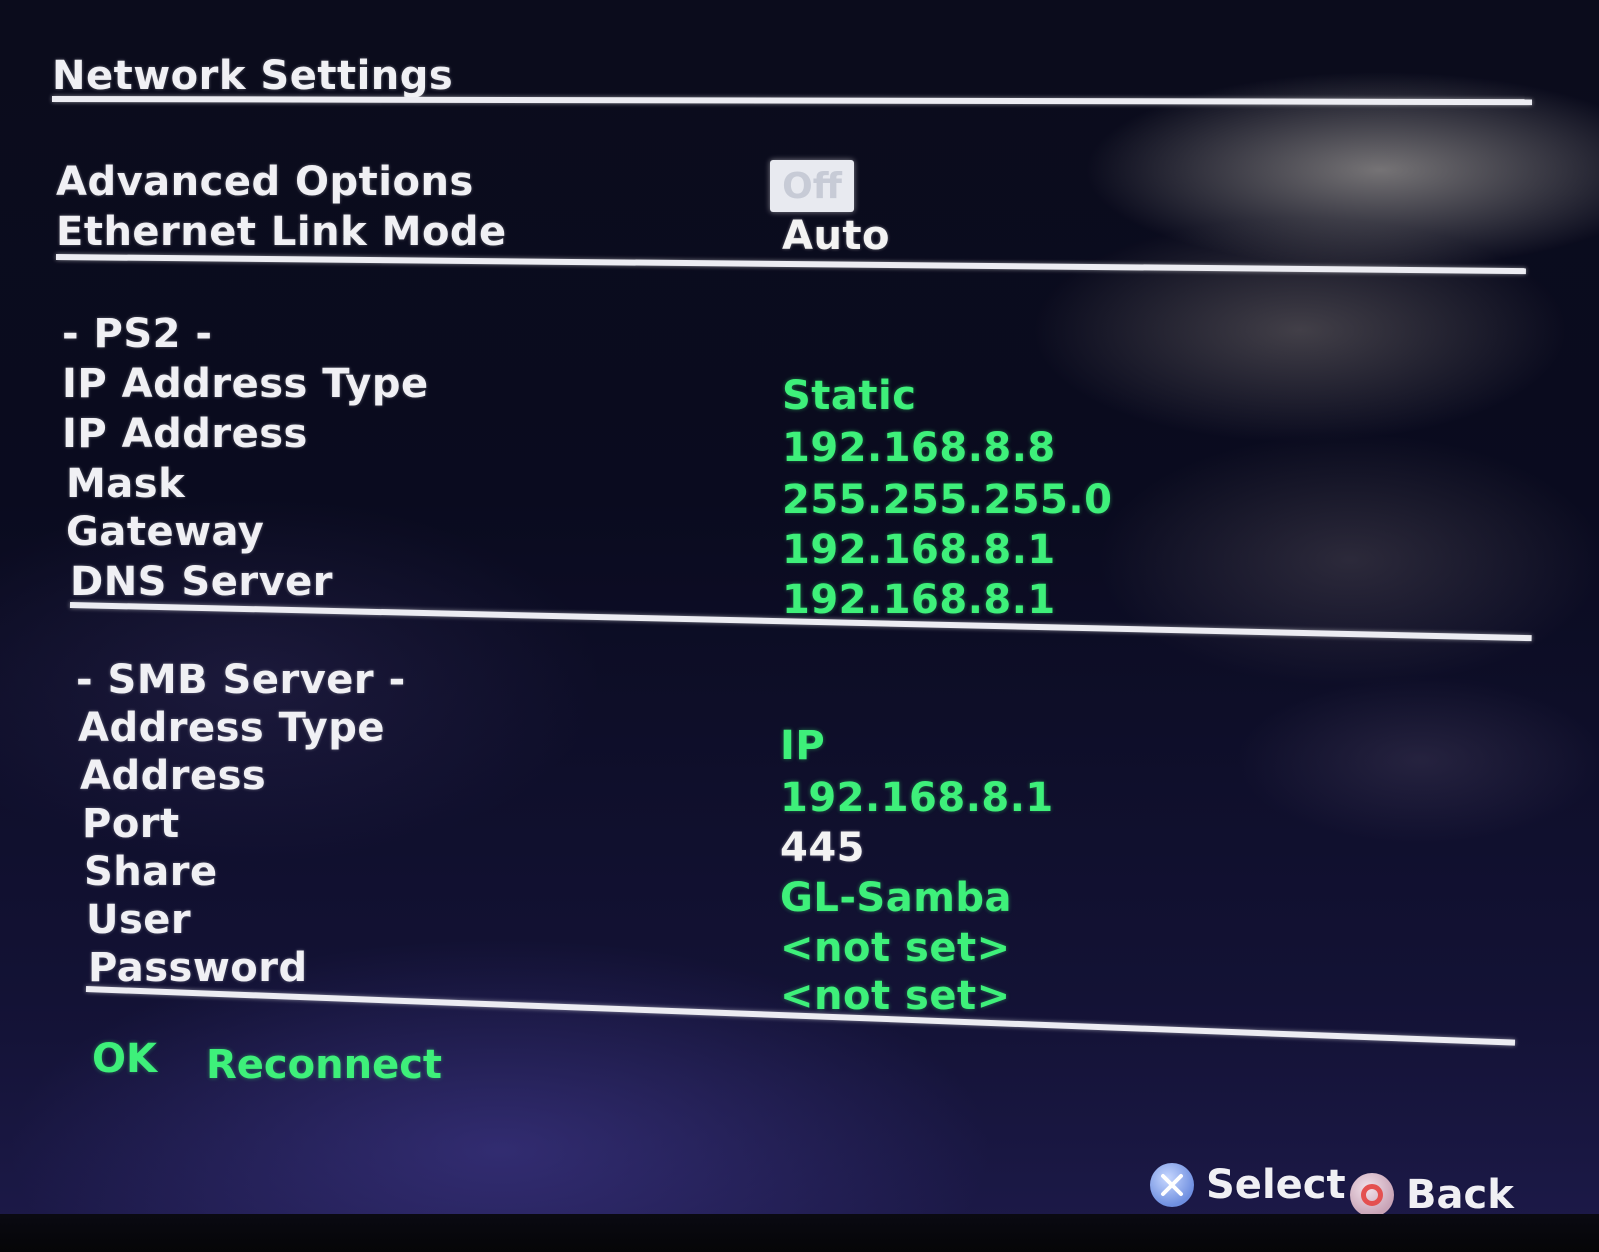 The image size is (1599, 1252). Describe the element at coordinates (919, 600) in the screenshot. I see `dns-server-value: 192.168.8.1` at that location.